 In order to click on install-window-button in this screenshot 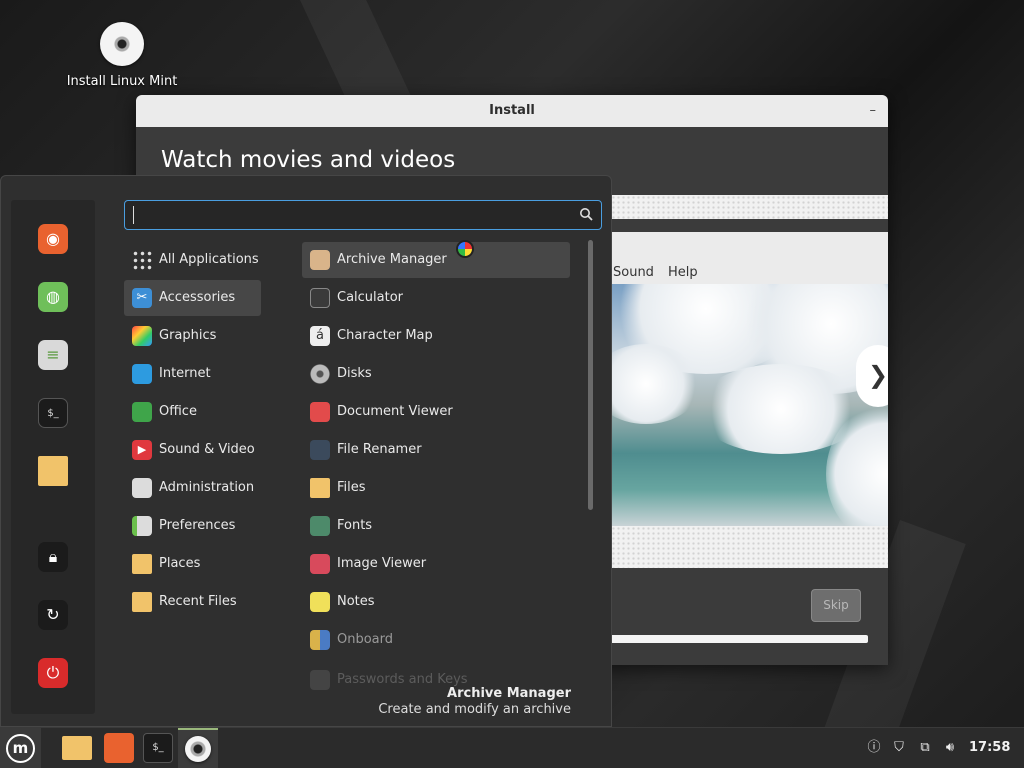, I will do `click(198, 748)`.